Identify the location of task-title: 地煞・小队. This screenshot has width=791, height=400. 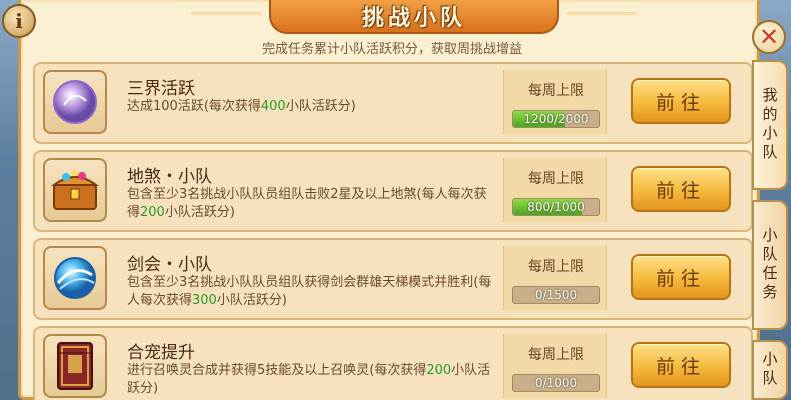
(169, 177).